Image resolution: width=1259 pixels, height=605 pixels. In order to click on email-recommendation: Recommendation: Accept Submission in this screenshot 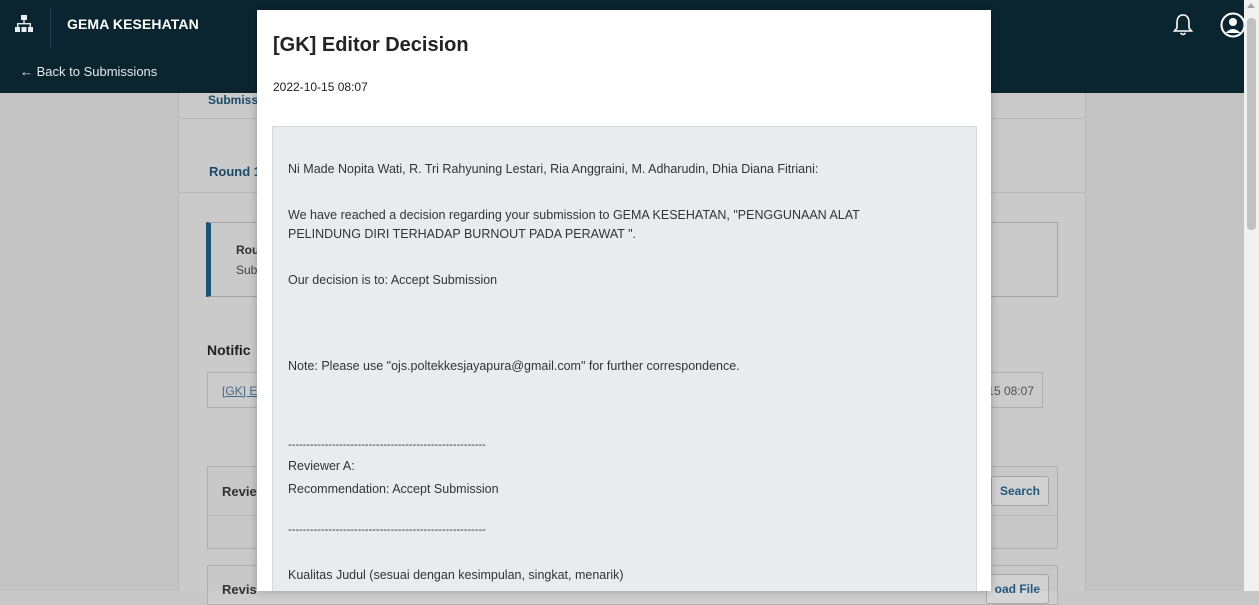, I will do `click(393, 489)`.